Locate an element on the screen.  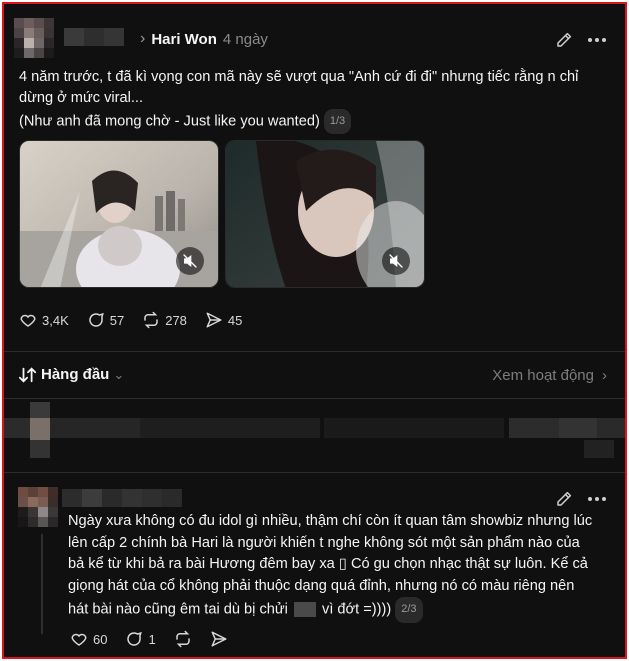
share-button is located at coordinates (219, 639).